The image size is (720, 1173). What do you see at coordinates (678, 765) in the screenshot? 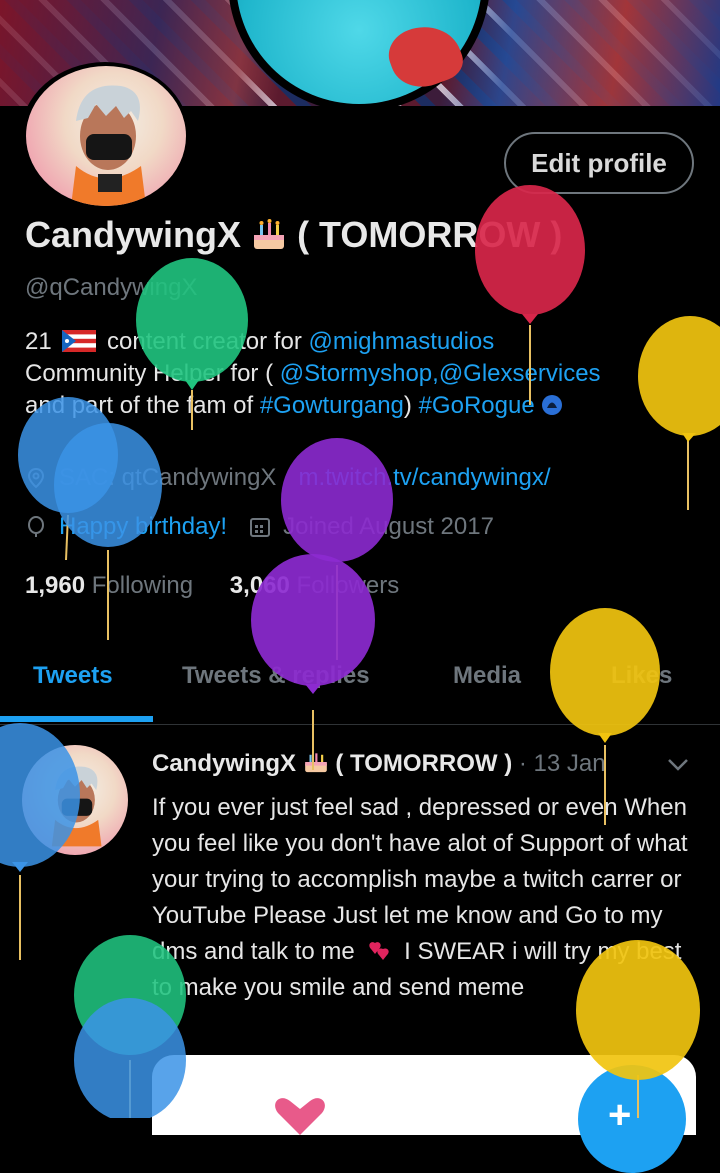
I see `chevron-down-icon` at bounding box center [678, 765].